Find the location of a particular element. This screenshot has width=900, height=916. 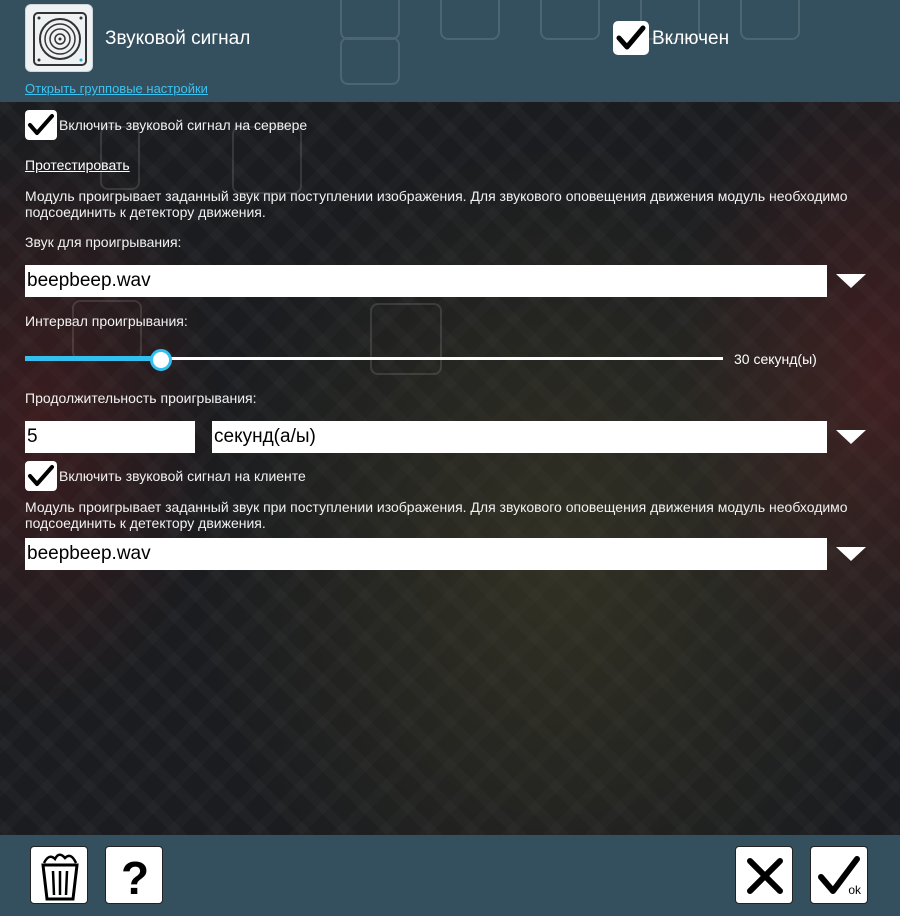

duration-input: 5 is located at coordinates (110, 437).